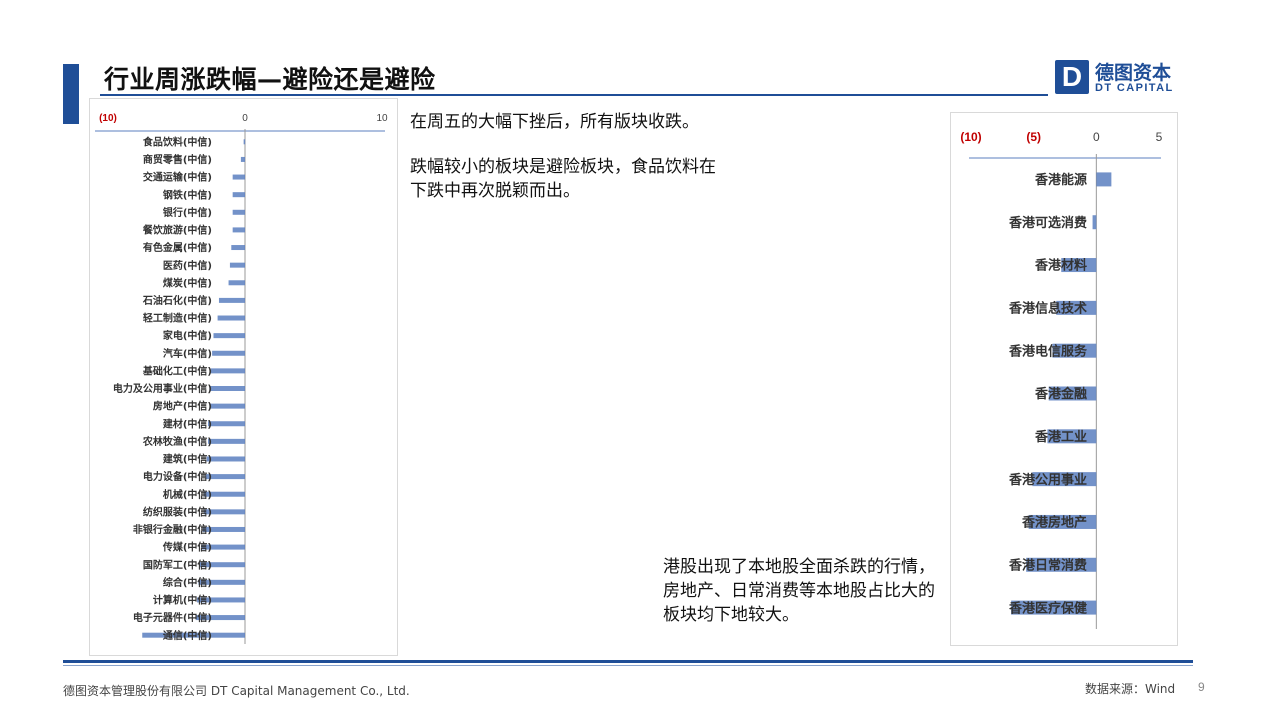 Image resolution: width=1280 pixels, height=720 pixels. I want to click on category-label: 香港工业, so click(1060, 437).